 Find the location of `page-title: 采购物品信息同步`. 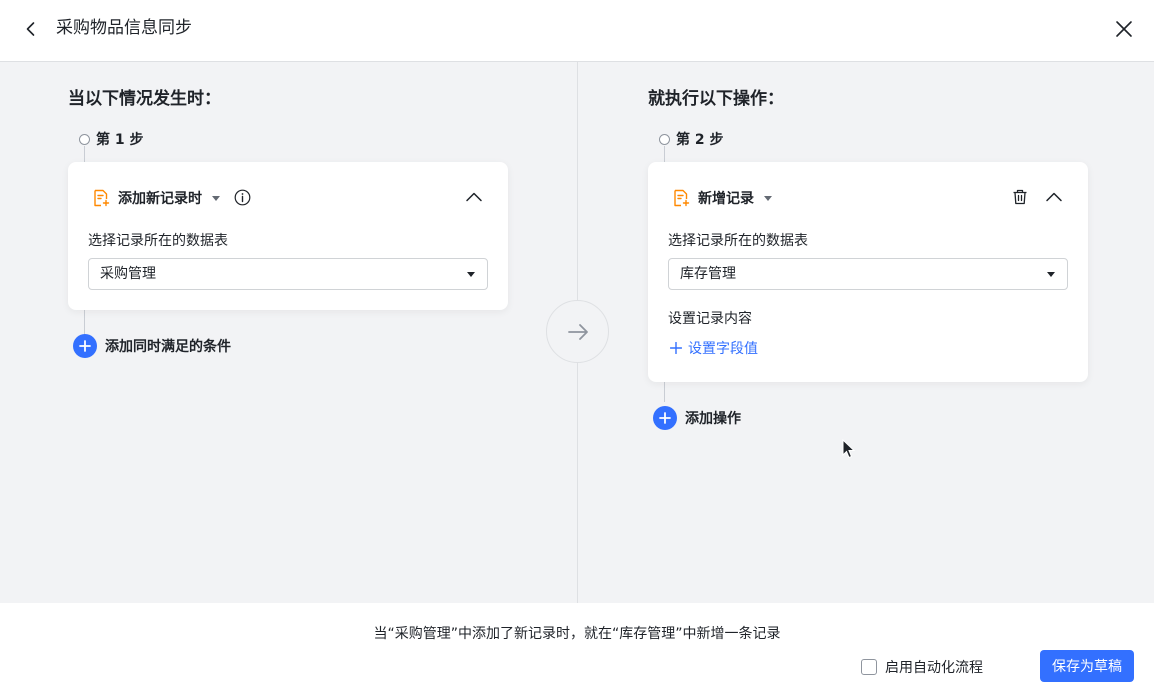

page-title: 采购物品信息同步 is located at coordinates (124, 28).